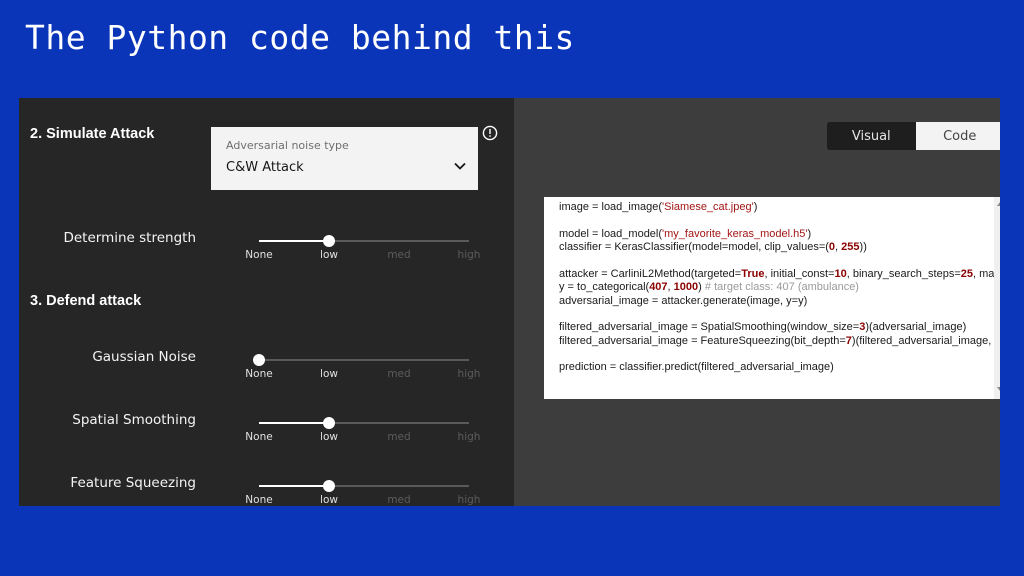 This screenshot has width=1024, height=576. I want to click on info-icon, so click(490, 133).